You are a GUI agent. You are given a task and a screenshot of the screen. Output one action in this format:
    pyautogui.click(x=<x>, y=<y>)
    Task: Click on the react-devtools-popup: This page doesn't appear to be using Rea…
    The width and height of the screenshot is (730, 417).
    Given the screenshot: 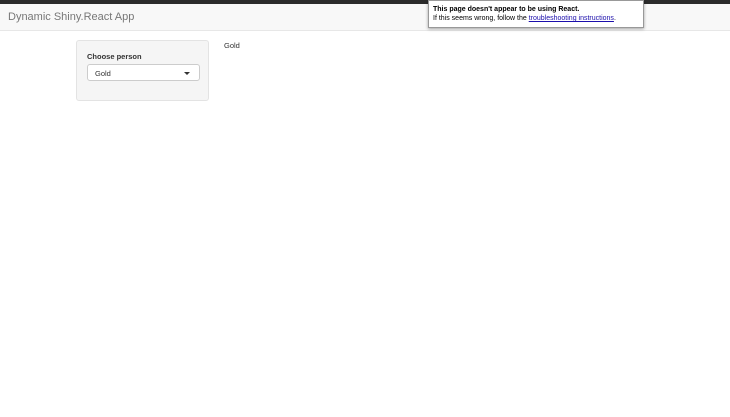 What is the action you would take?
    pyautogui.click(x=536, y=14)
    